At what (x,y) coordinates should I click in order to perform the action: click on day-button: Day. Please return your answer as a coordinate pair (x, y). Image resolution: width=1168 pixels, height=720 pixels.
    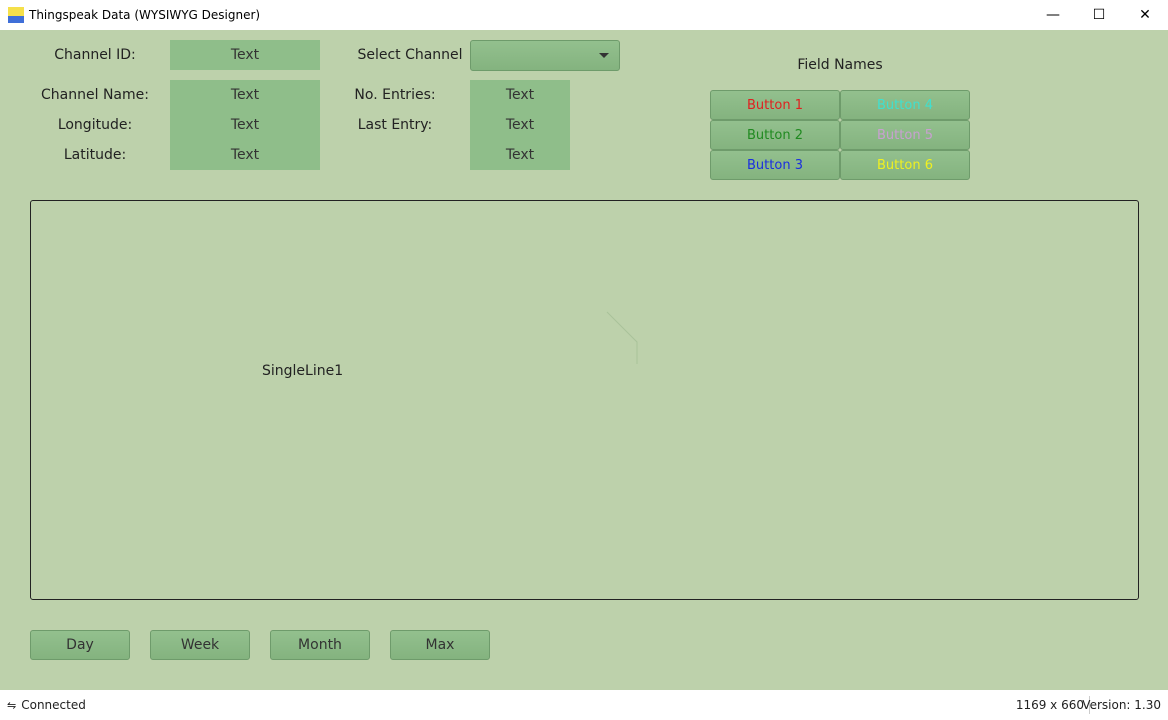
    Looking at the image, I should click on (80, 645).